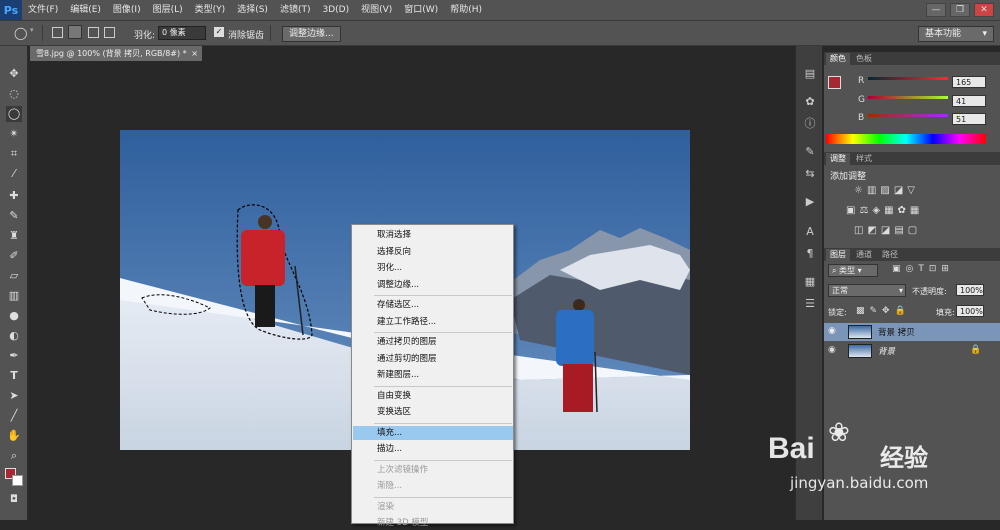 The height and width of the screenshot is (530, 1000). What do you see at coordinates (85, 10) in the screenshot?
I see `menu-item: 编辑(E)` at bounding box center [85, 10].